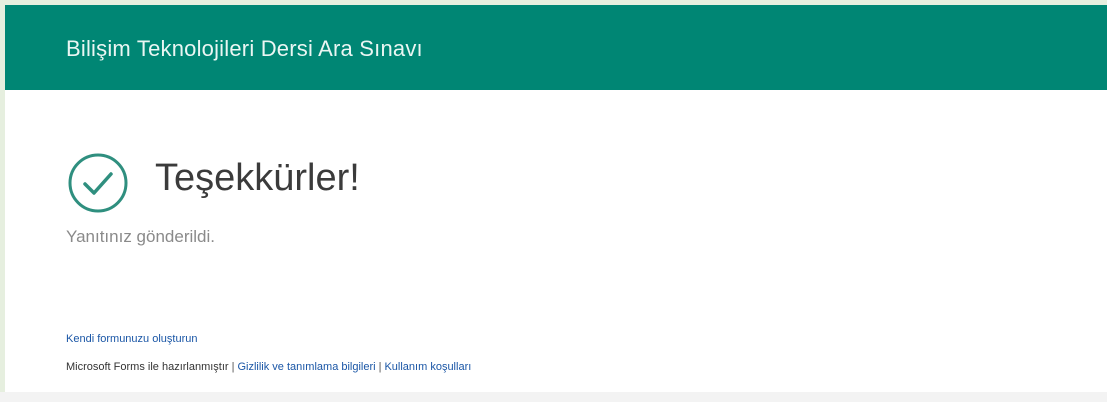 The width and height of the screenshot is (1107, 402). What do you see at coordinates (244, 48) in the screenshot?
I see `form-title: Bilişim Teknolojileri Dersi Ara Sınavı` at bounding box center [244, 48].